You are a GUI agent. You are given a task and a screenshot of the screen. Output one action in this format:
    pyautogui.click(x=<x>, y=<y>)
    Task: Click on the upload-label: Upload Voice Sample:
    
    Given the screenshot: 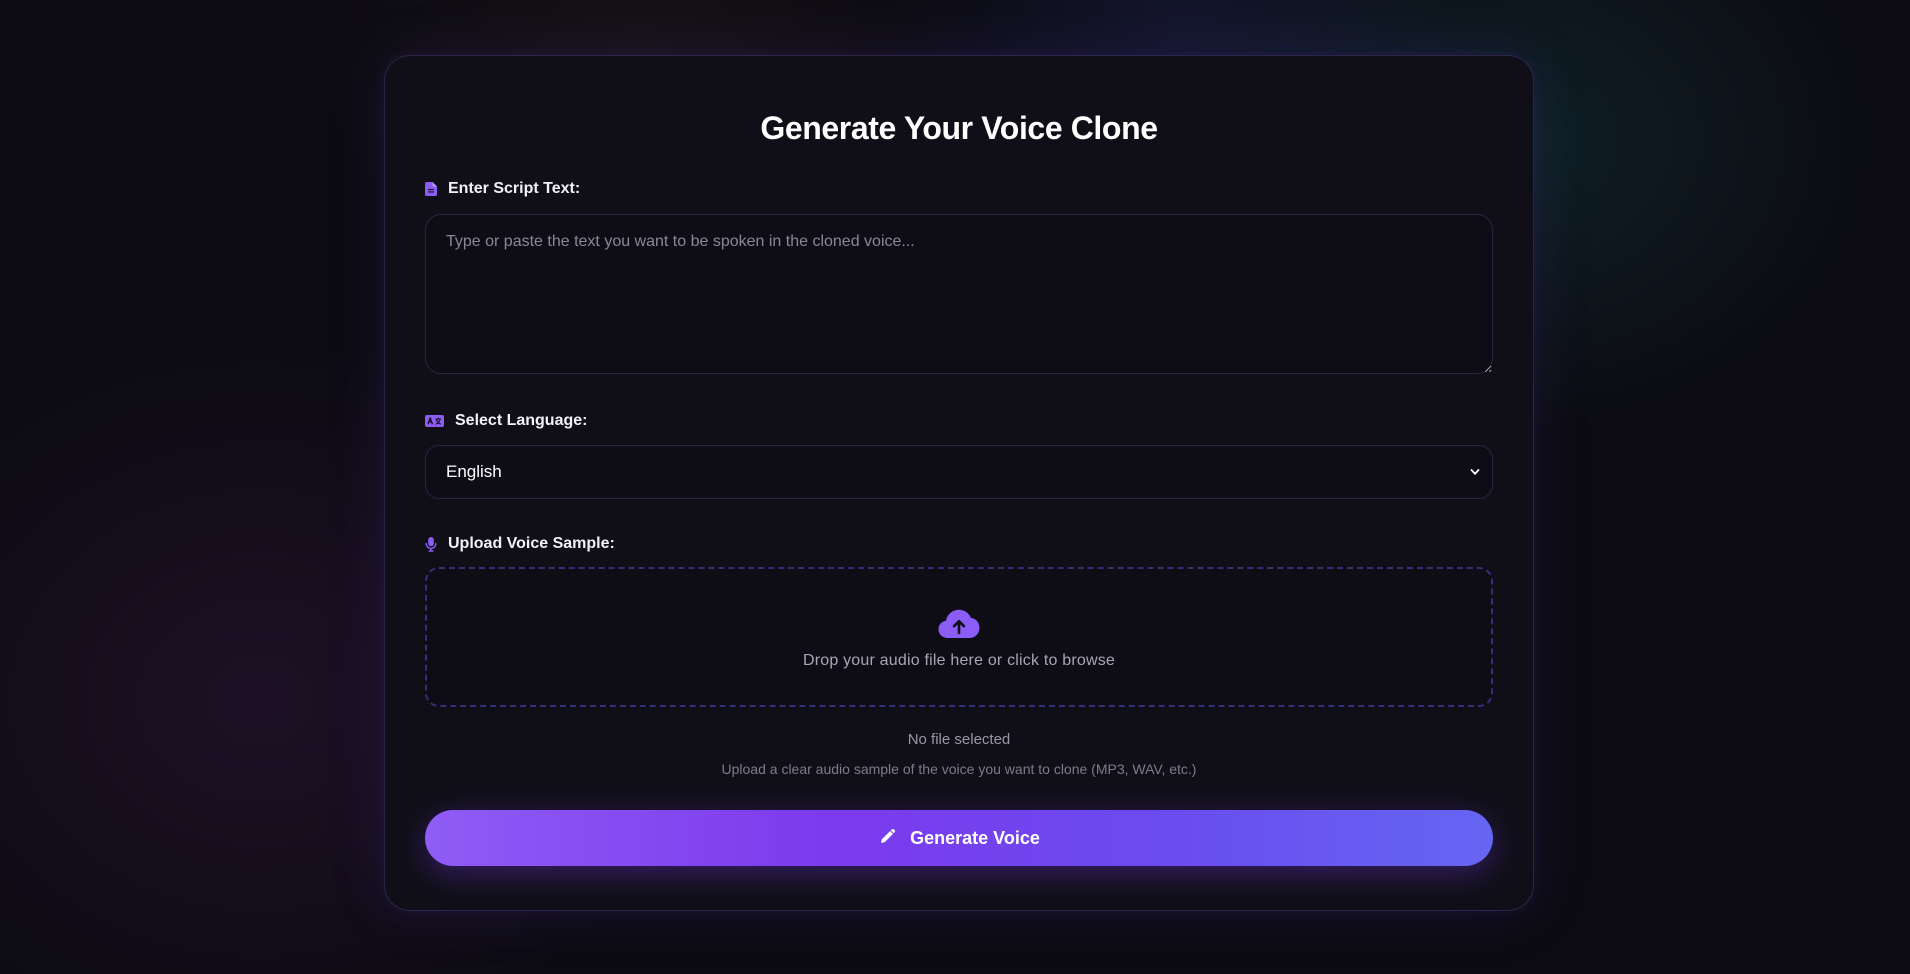 What is the action you would take?
    pyautogui.click(x=959, y=544)
    